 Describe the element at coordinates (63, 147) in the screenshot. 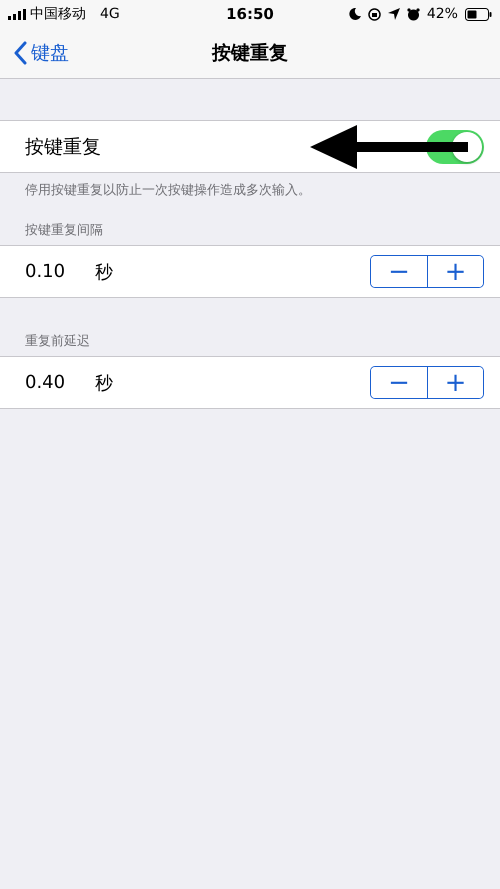

I see `setting-label: 按键重复` at that location.